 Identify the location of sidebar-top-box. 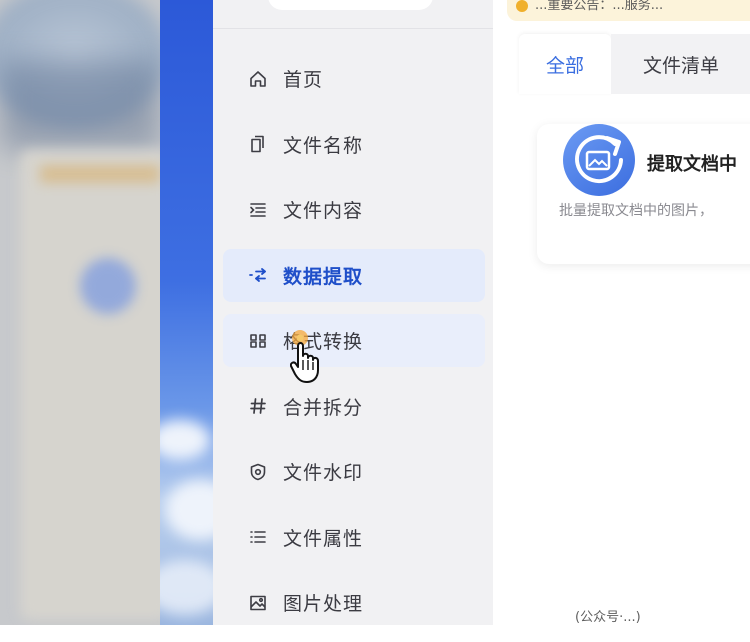
(350, 5).